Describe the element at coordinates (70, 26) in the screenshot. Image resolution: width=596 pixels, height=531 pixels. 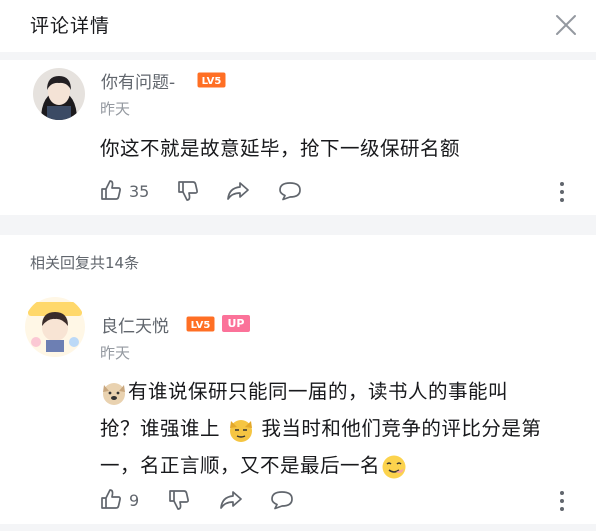
I see `page-title: 评论详情` at that location.